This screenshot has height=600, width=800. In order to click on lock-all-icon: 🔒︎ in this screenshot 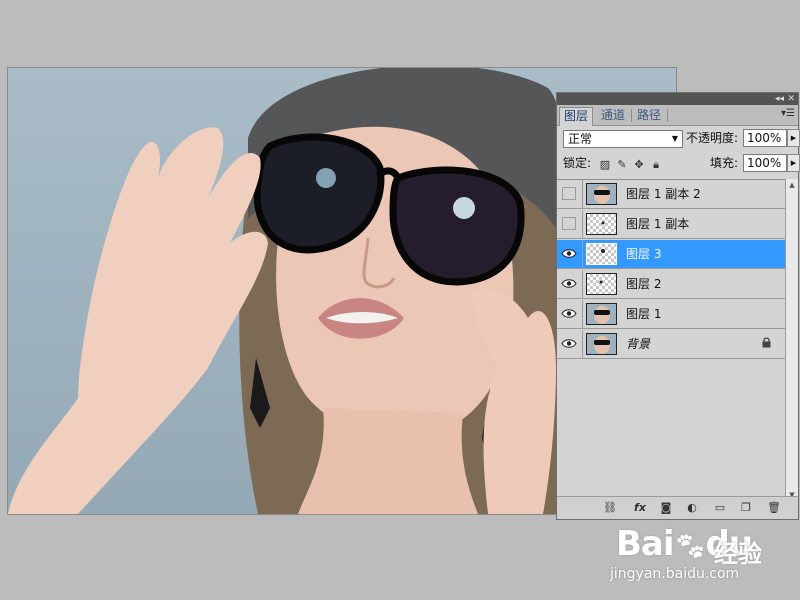, I will do `click(656, 165)`.